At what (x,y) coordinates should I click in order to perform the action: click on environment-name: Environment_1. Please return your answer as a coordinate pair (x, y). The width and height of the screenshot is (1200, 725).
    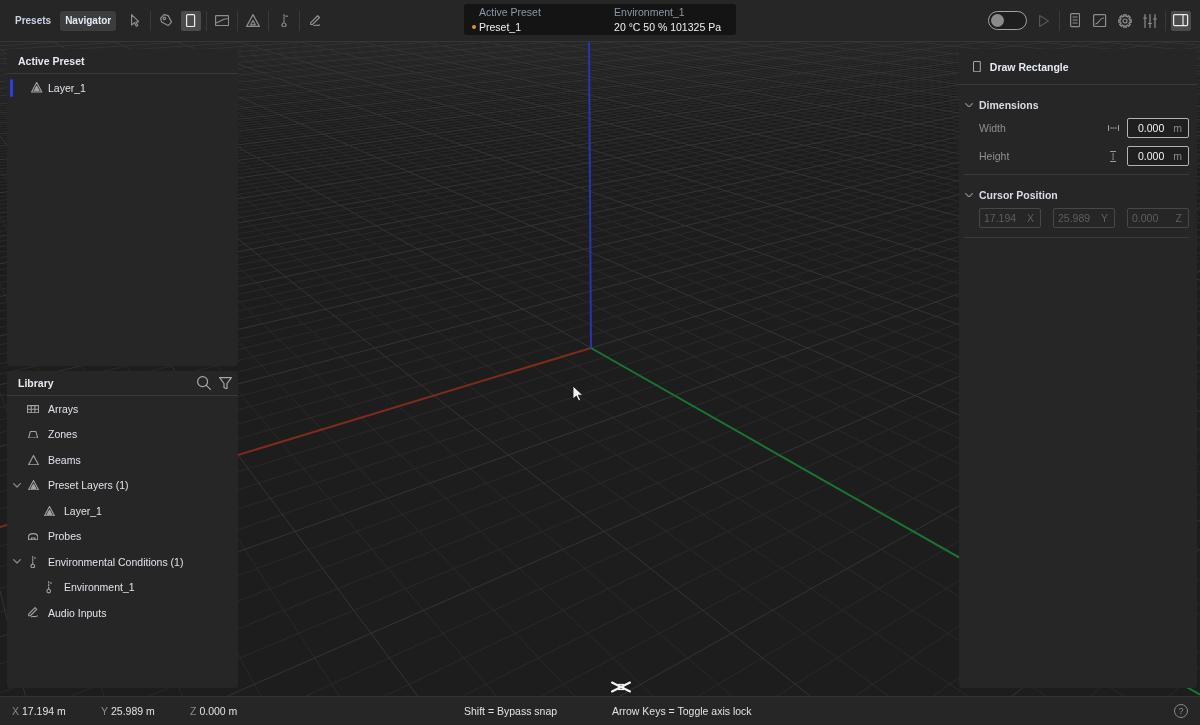
    Looking at the image, I should click on (650, 11).